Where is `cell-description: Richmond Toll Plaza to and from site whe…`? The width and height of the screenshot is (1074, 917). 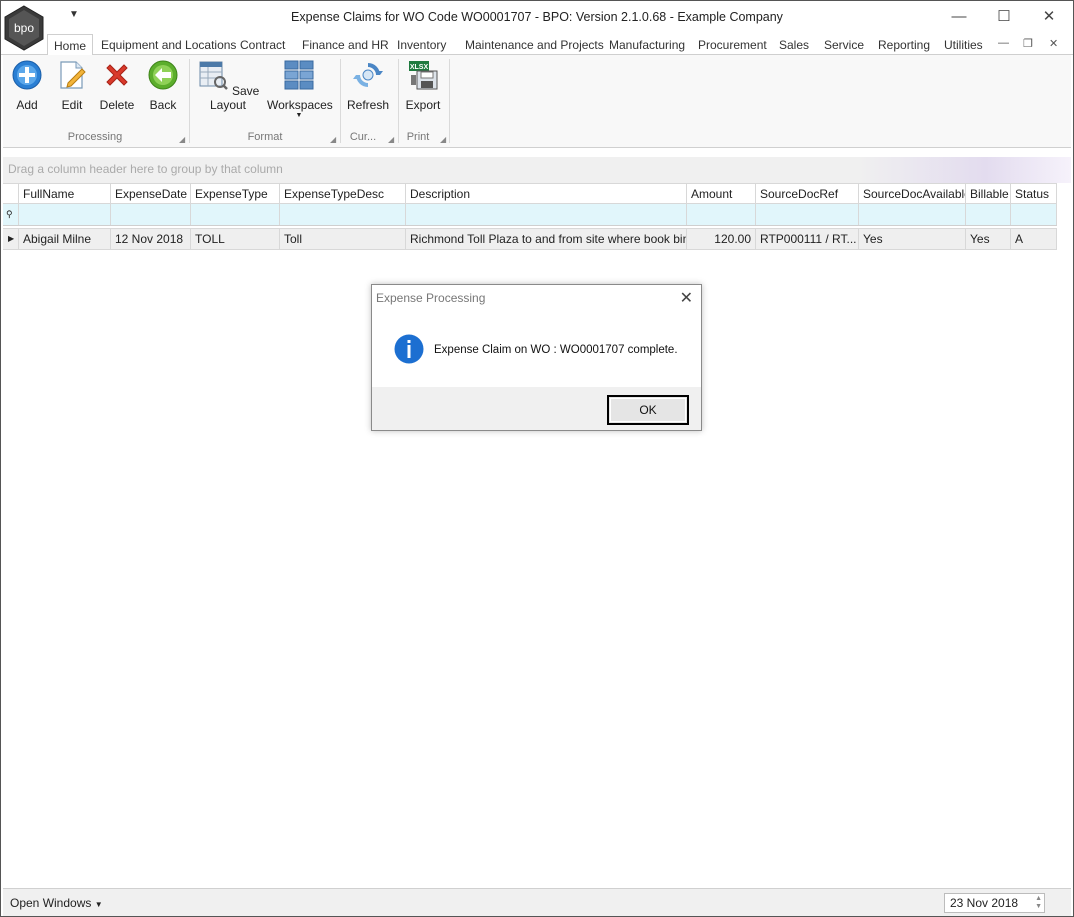 cell-description: Richmond Toll Plaza to and from site whe… is located at coordinates (546, 239).